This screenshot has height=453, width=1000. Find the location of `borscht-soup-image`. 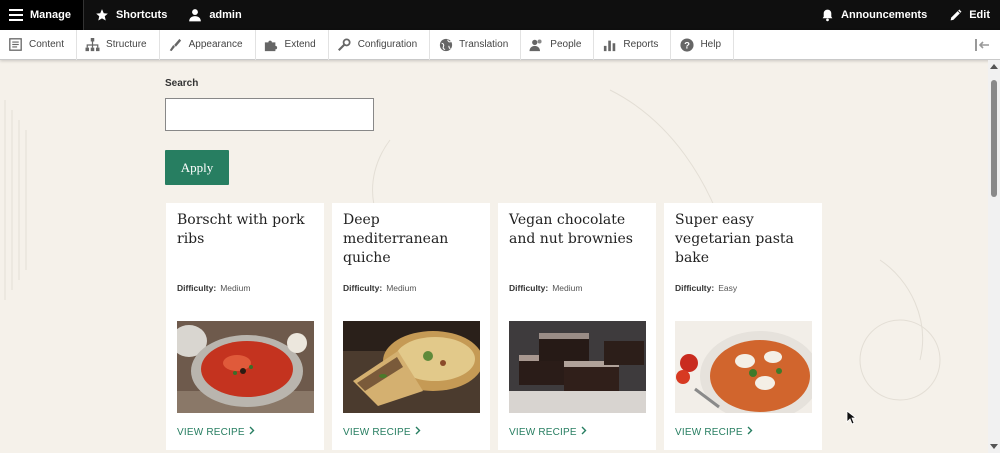

borscht-soup-image is located at coordinates (245, 367).